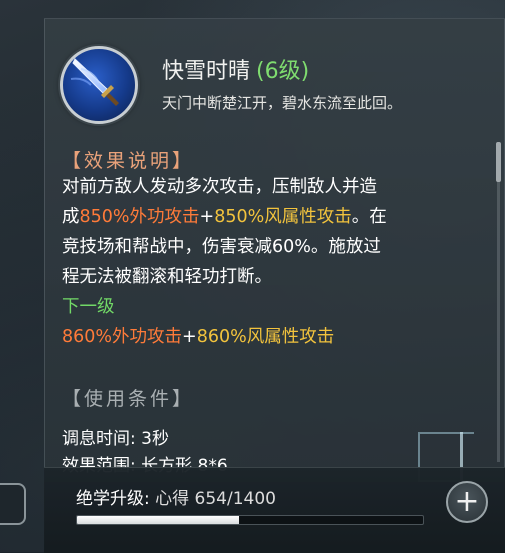 Image resolution: width=505 pixels, height=553 pixels. What do you see at coordinates (215, 499) in the screenshot?
I see `upgrade-progress-text: 心得 654/1400` at bounding box center [215, 499].